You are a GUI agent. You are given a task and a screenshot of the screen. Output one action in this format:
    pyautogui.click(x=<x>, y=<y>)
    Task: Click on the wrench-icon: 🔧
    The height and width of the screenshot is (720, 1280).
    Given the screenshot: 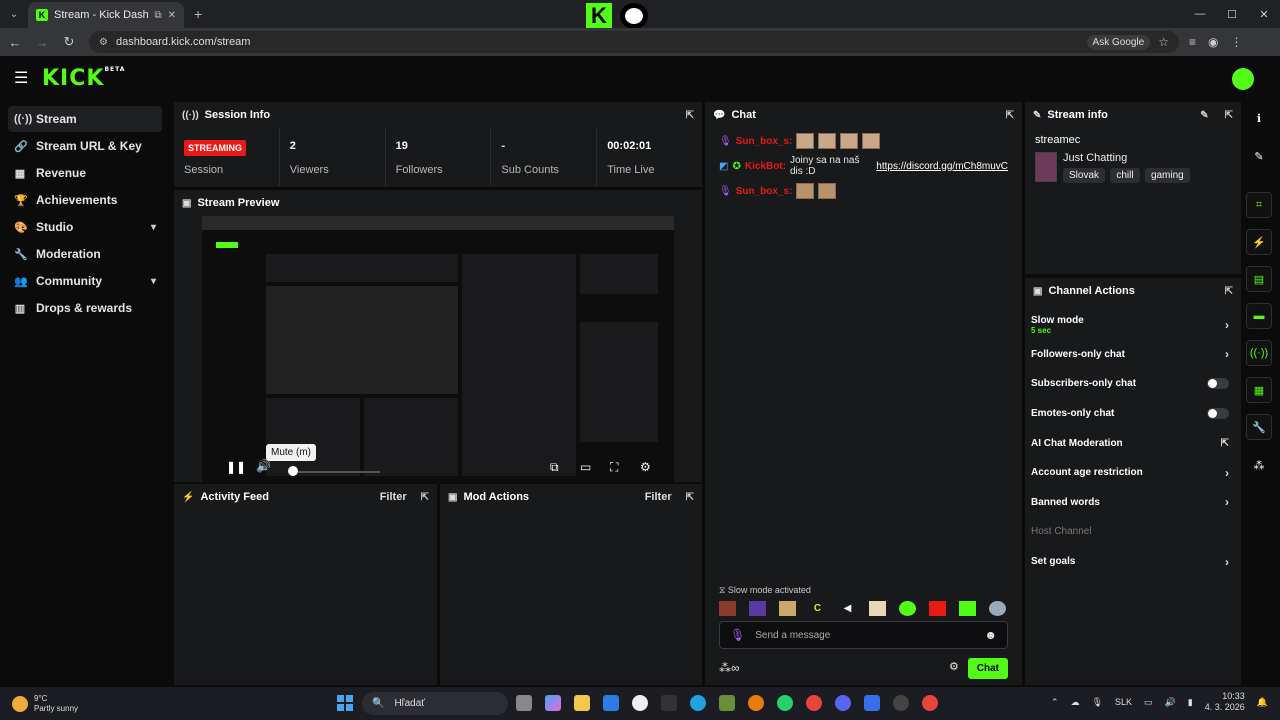 What is the action you would take?
    pyautogui.click(x=1259, y=427)
    